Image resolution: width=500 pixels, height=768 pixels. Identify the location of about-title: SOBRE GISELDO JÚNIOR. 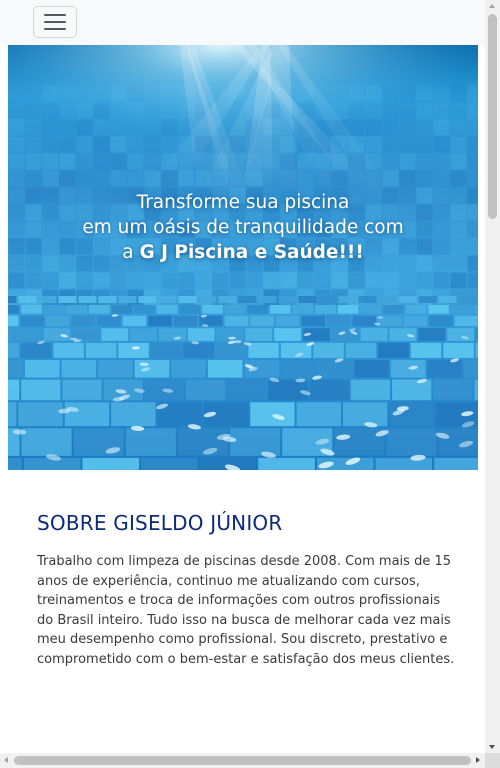
(160, 523).